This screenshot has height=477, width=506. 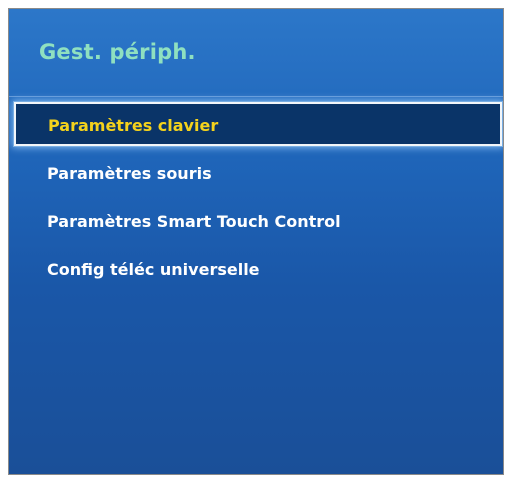 What do you see at coordinates (117, 52) in the screenshot?
I see `menu-title: Gest. périph.` at bounding box center [117, 52].